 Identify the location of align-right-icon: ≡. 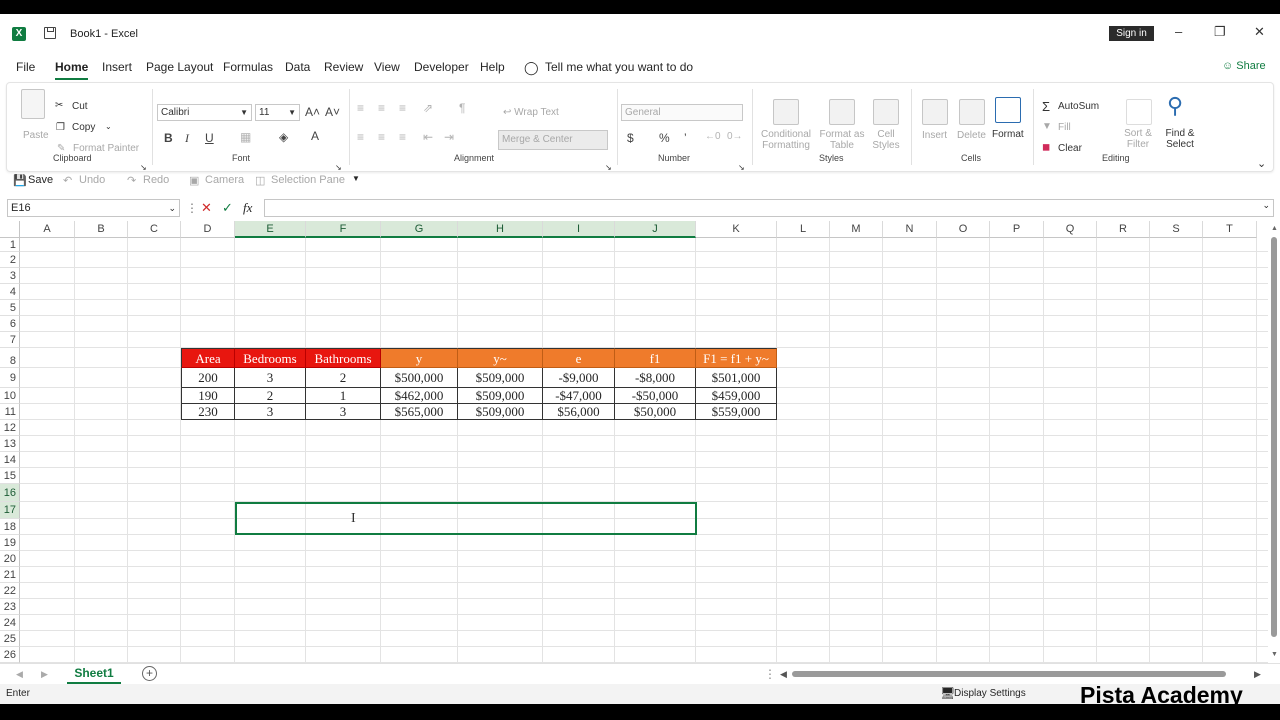
(402, 137).